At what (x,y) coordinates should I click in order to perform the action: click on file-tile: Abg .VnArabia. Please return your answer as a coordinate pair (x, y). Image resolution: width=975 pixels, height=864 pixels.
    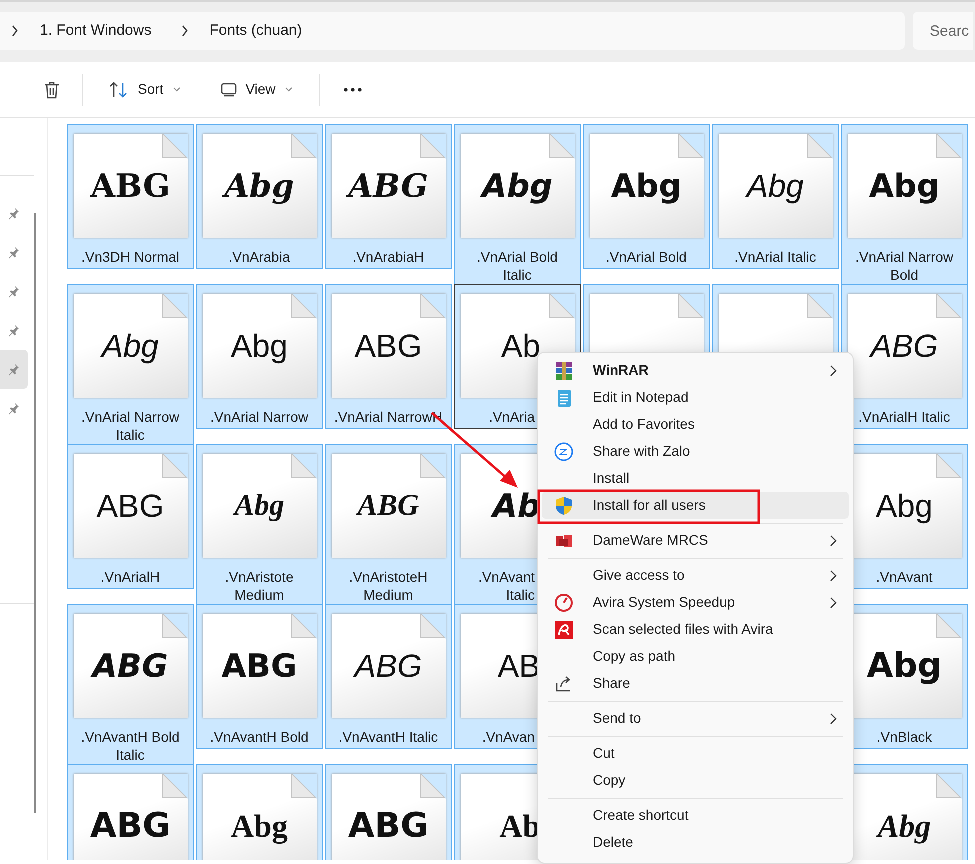
    Looking at the image, I should click on (259, 196).